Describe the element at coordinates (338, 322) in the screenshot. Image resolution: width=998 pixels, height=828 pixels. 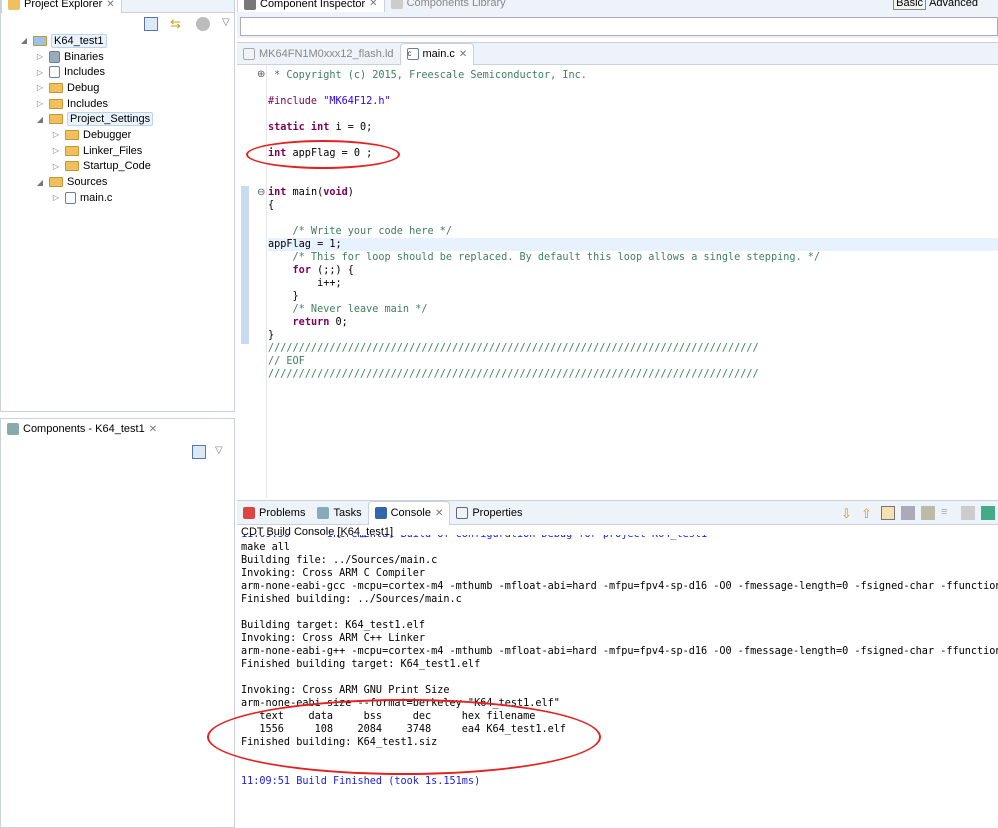
I see `code-token: 0;` at that location.